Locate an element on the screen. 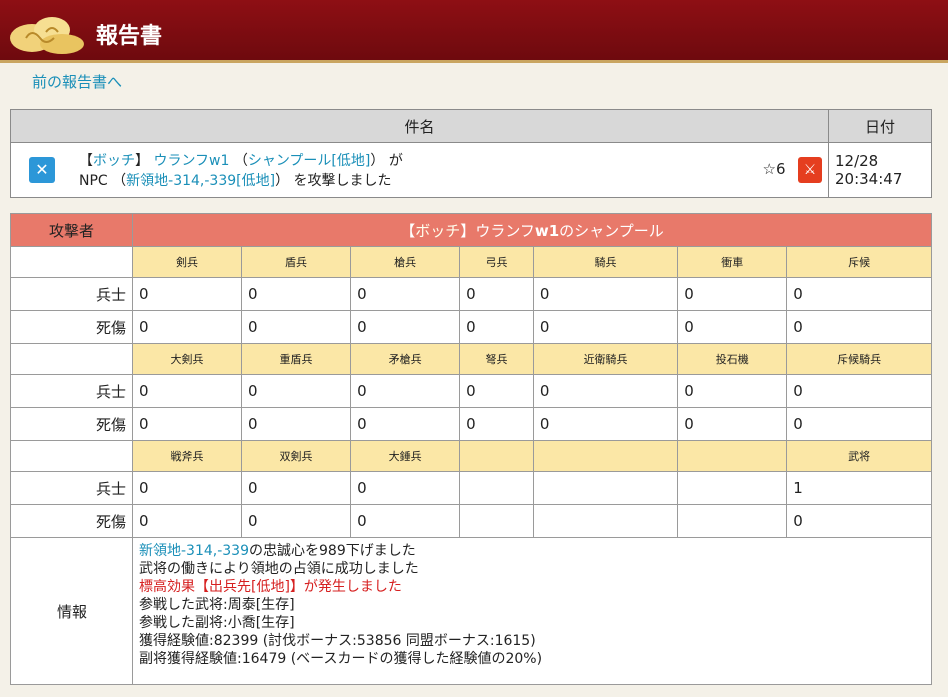 This screenshot has width=948, height=697. info-loyalty-text: の忠誠心を989下げました is located at coordinates (332, 551).